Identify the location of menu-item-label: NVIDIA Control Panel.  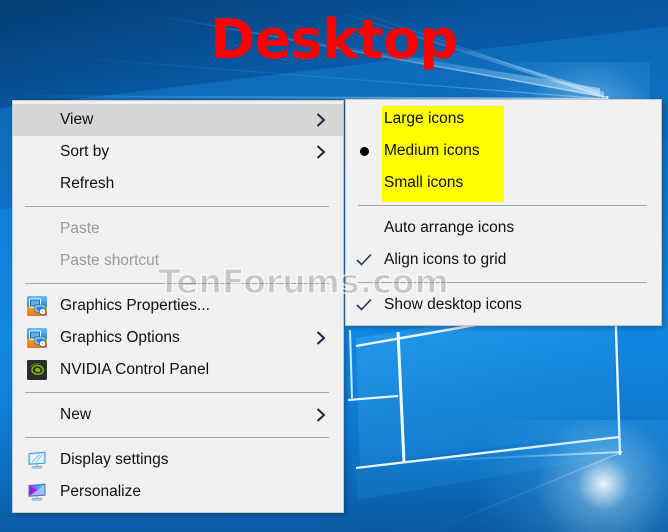
(135, 370).